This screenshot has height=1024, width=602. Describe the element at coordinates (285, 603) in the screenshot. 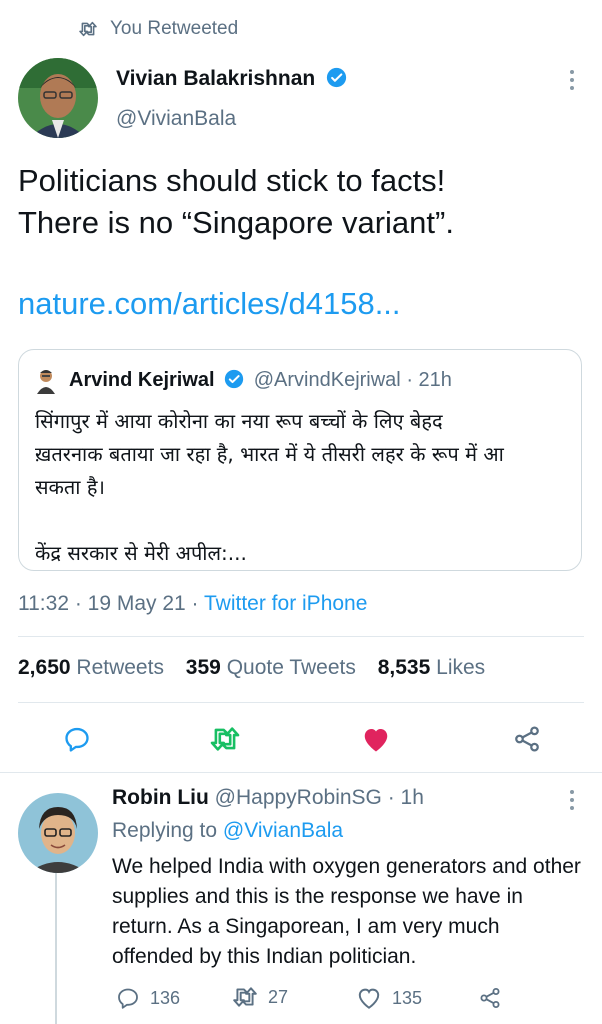

I see `tweet-client-link: Twitter for iPhone` at that location.